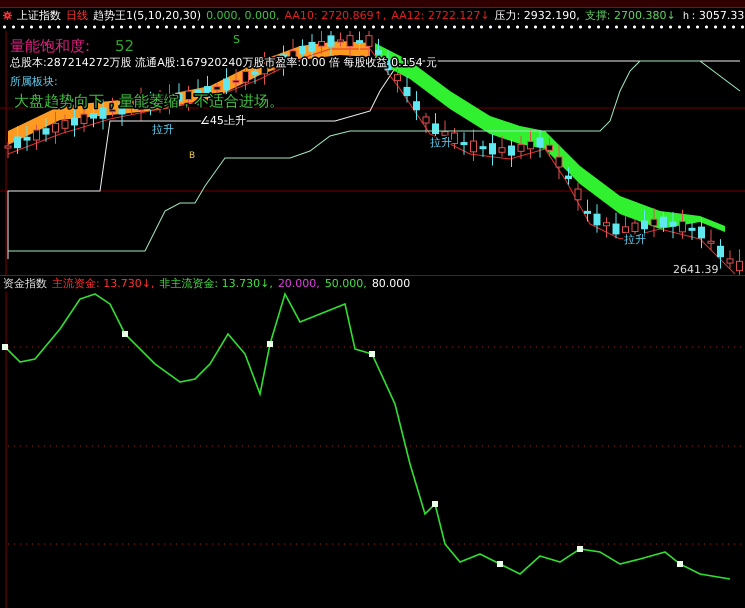 This screenshot has height=608, width=745. What do you see at coordinates (124, 45) in the screenshot?
I see `saturation-value: 52` at bounding box center [124, 45].